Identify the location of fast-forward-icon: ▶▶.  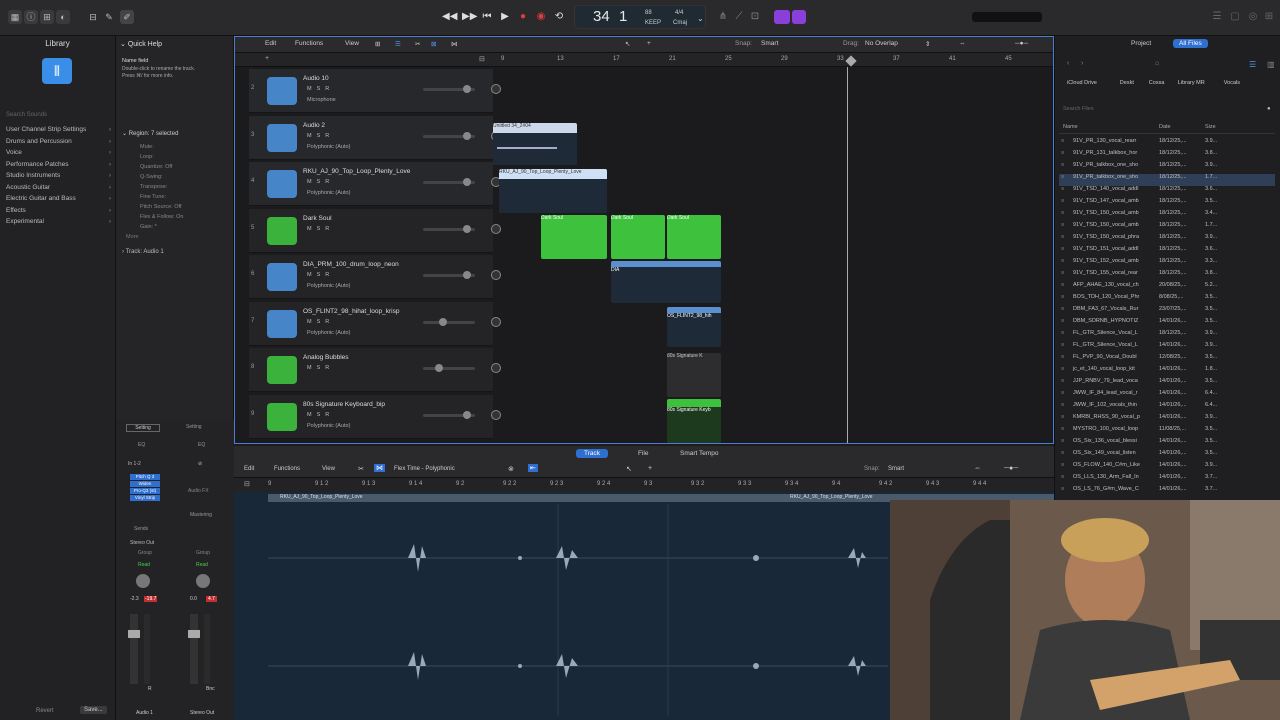
(469, 17).